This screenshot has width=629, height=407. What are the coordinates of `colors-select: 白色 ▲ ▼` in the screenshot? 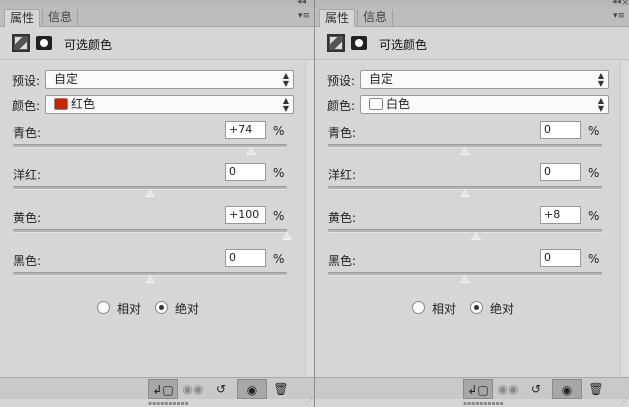 It's located at (484, 104).